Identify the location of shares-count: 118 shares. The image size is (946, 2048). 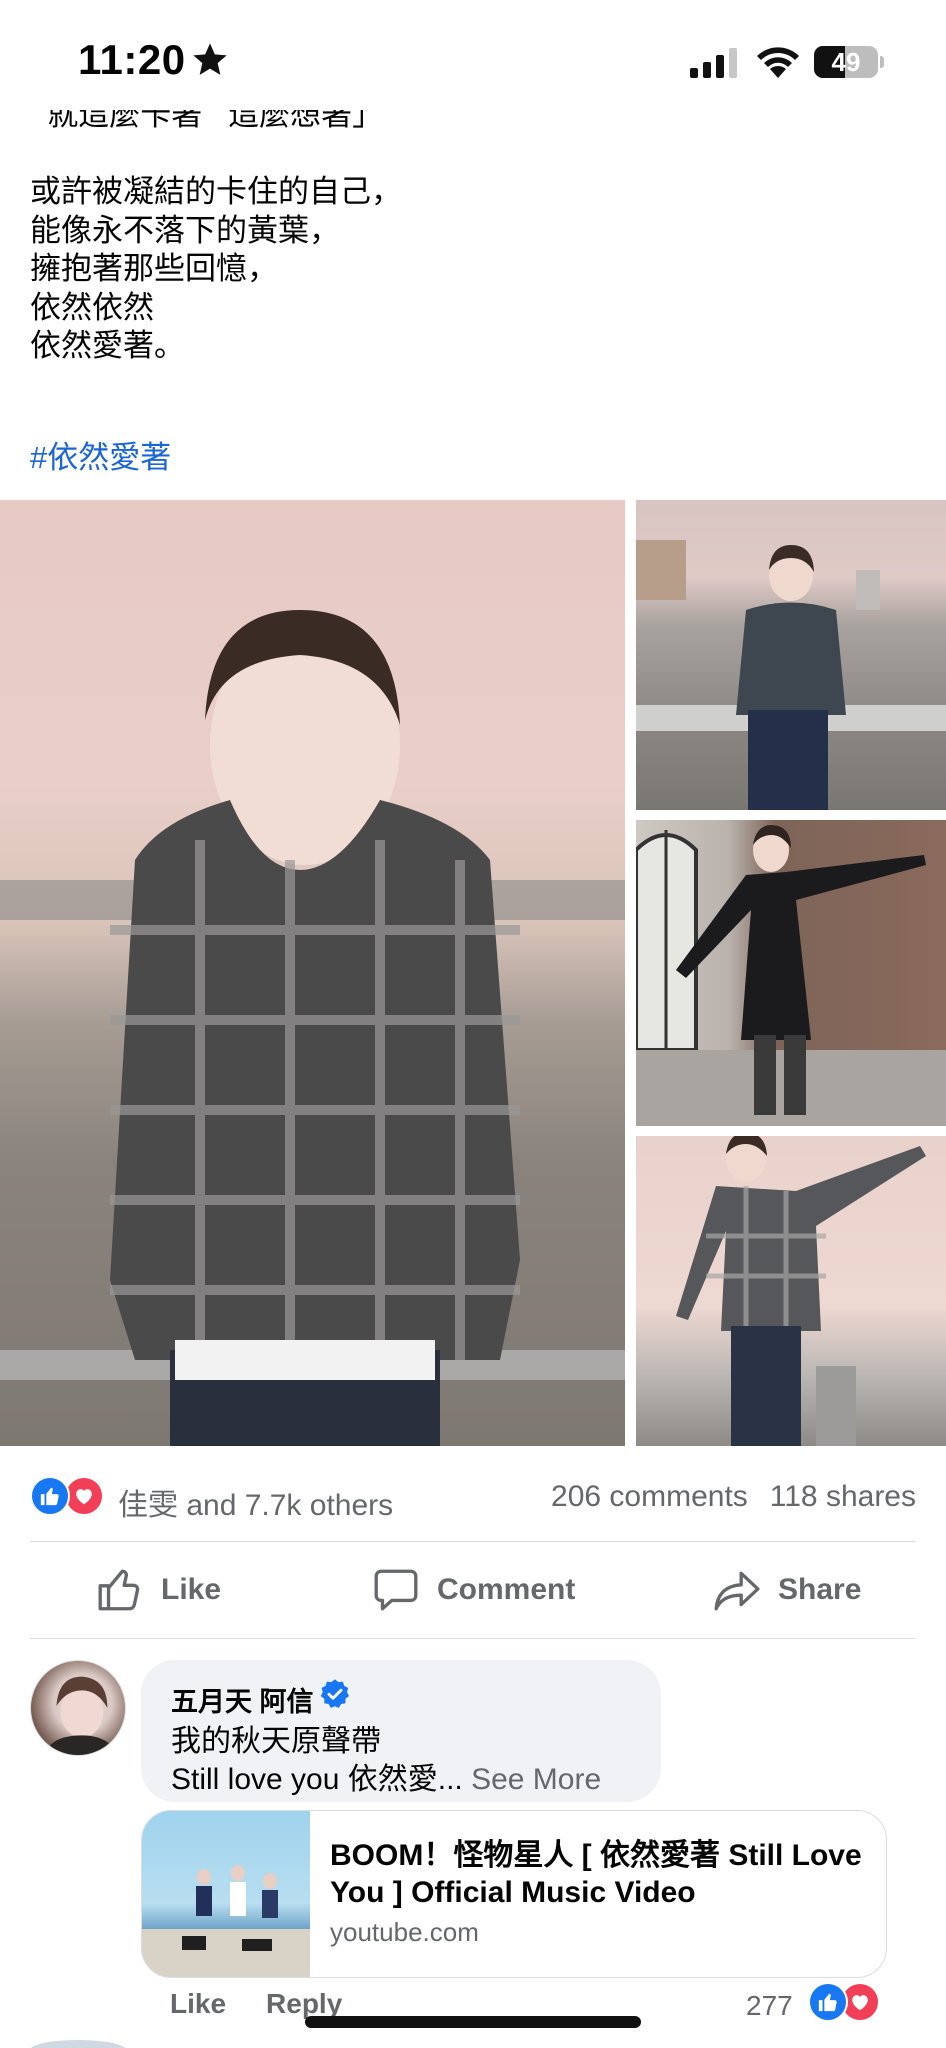
(843, 1496).